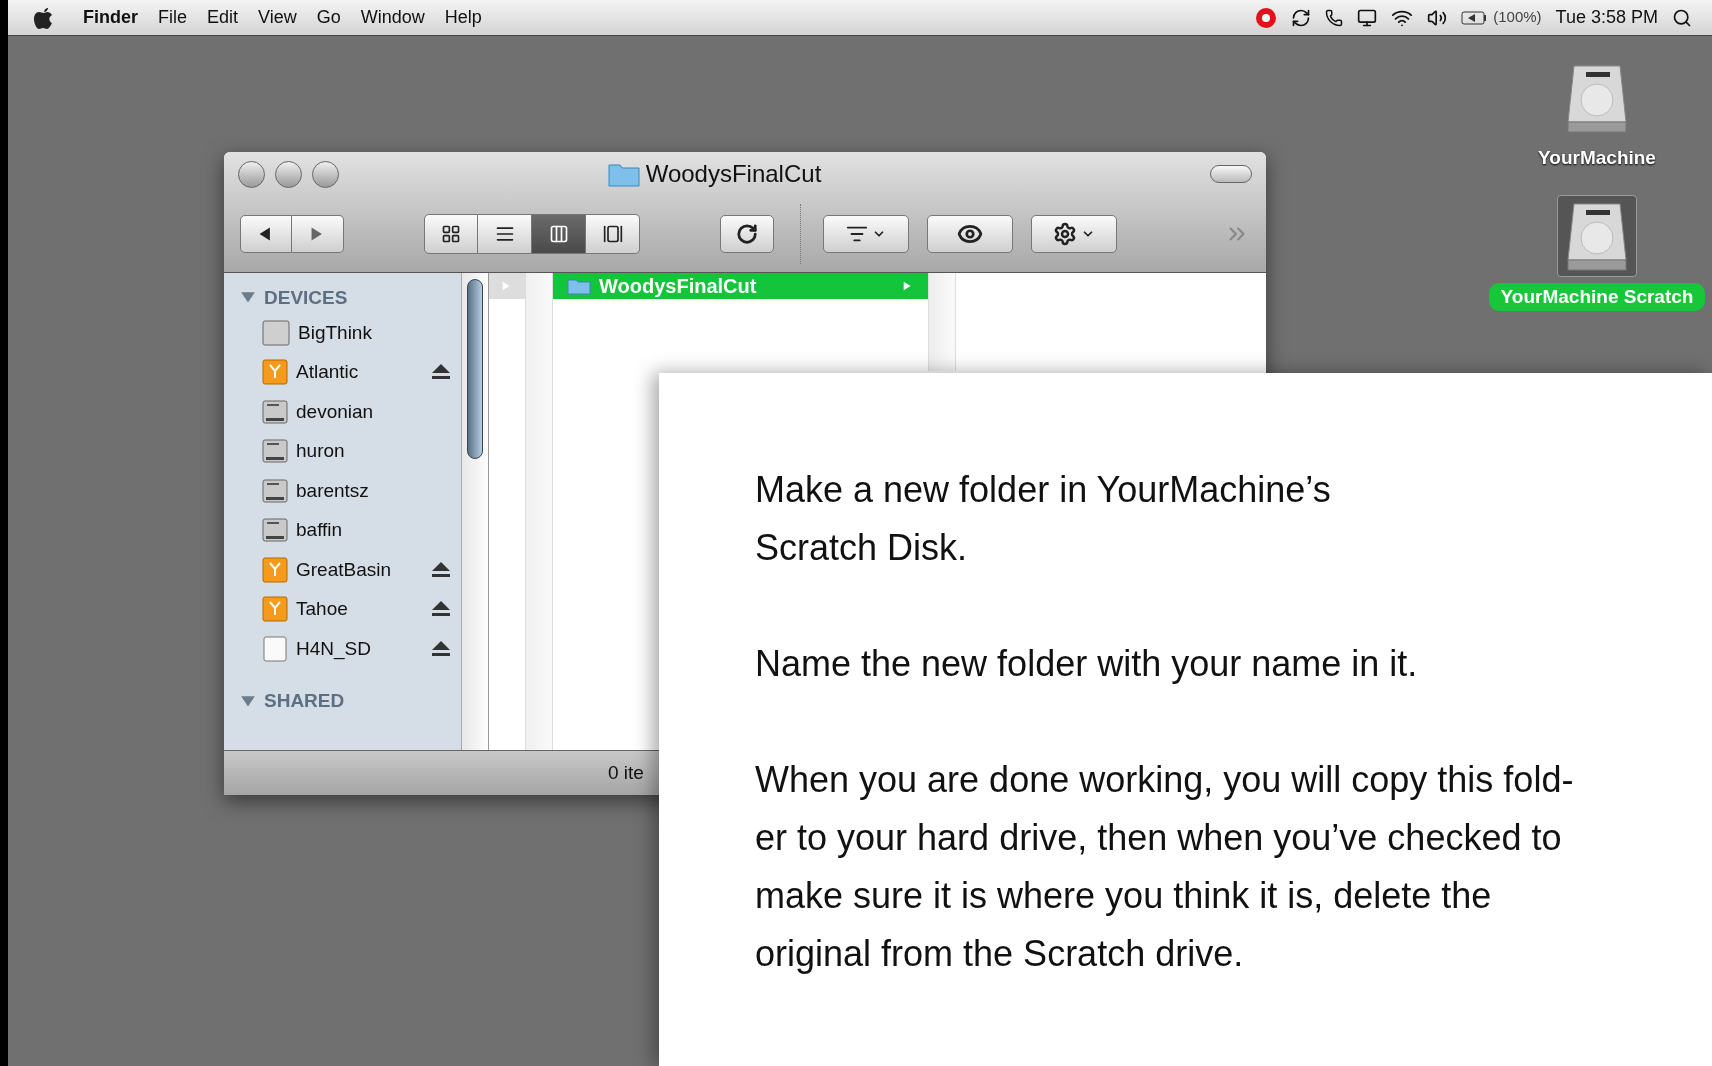 The image size is (1712, 1066). Describe the element at coordinates (266, 234) in the screenshot. I see `back-button` at that location.